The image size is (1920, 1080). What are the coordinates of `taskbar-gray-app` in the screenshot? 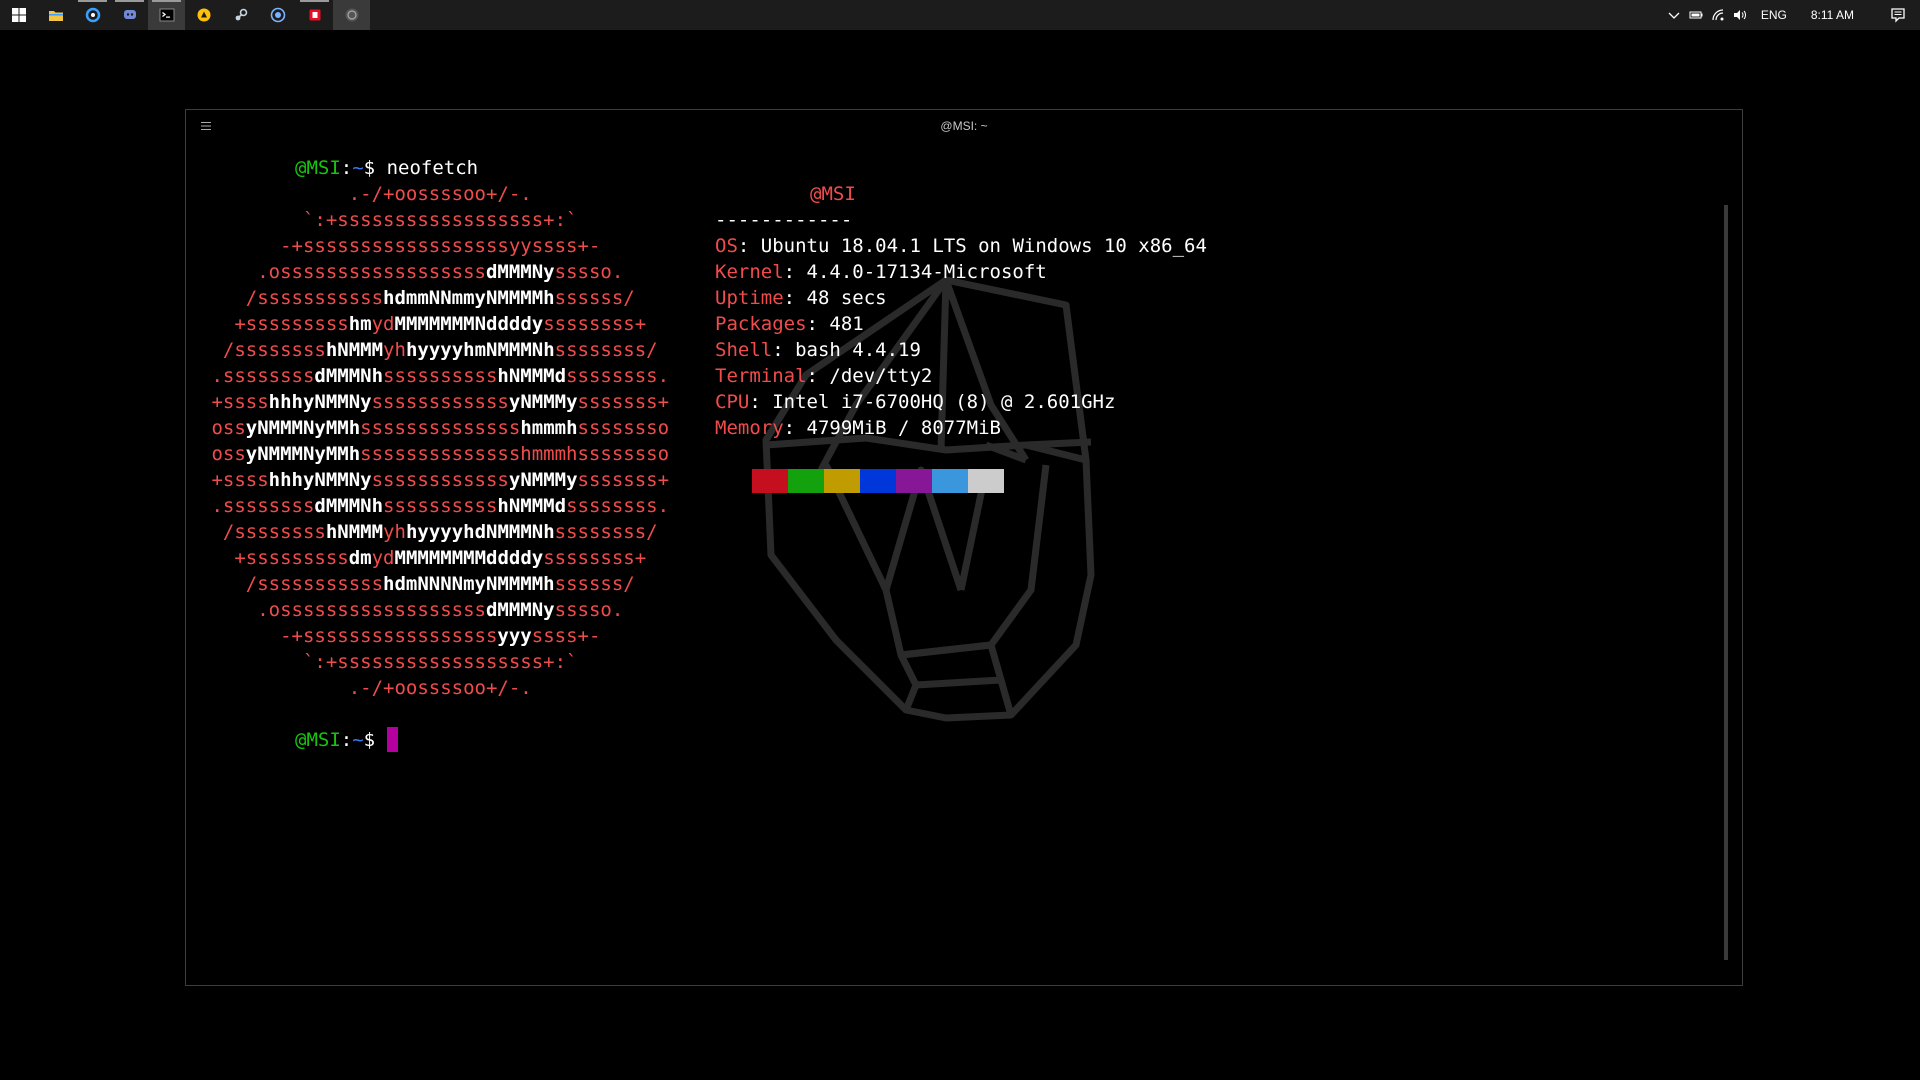 It's located at (351, 15).